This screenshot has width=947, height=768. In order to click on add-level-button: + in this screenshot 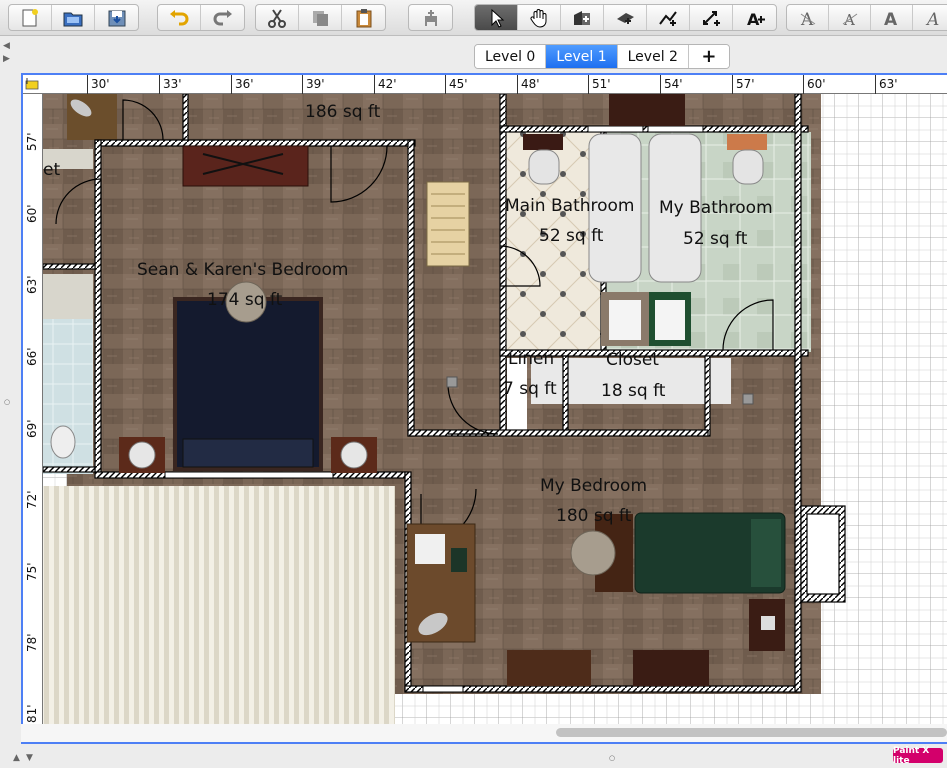, I will do `click(708, 56)`.